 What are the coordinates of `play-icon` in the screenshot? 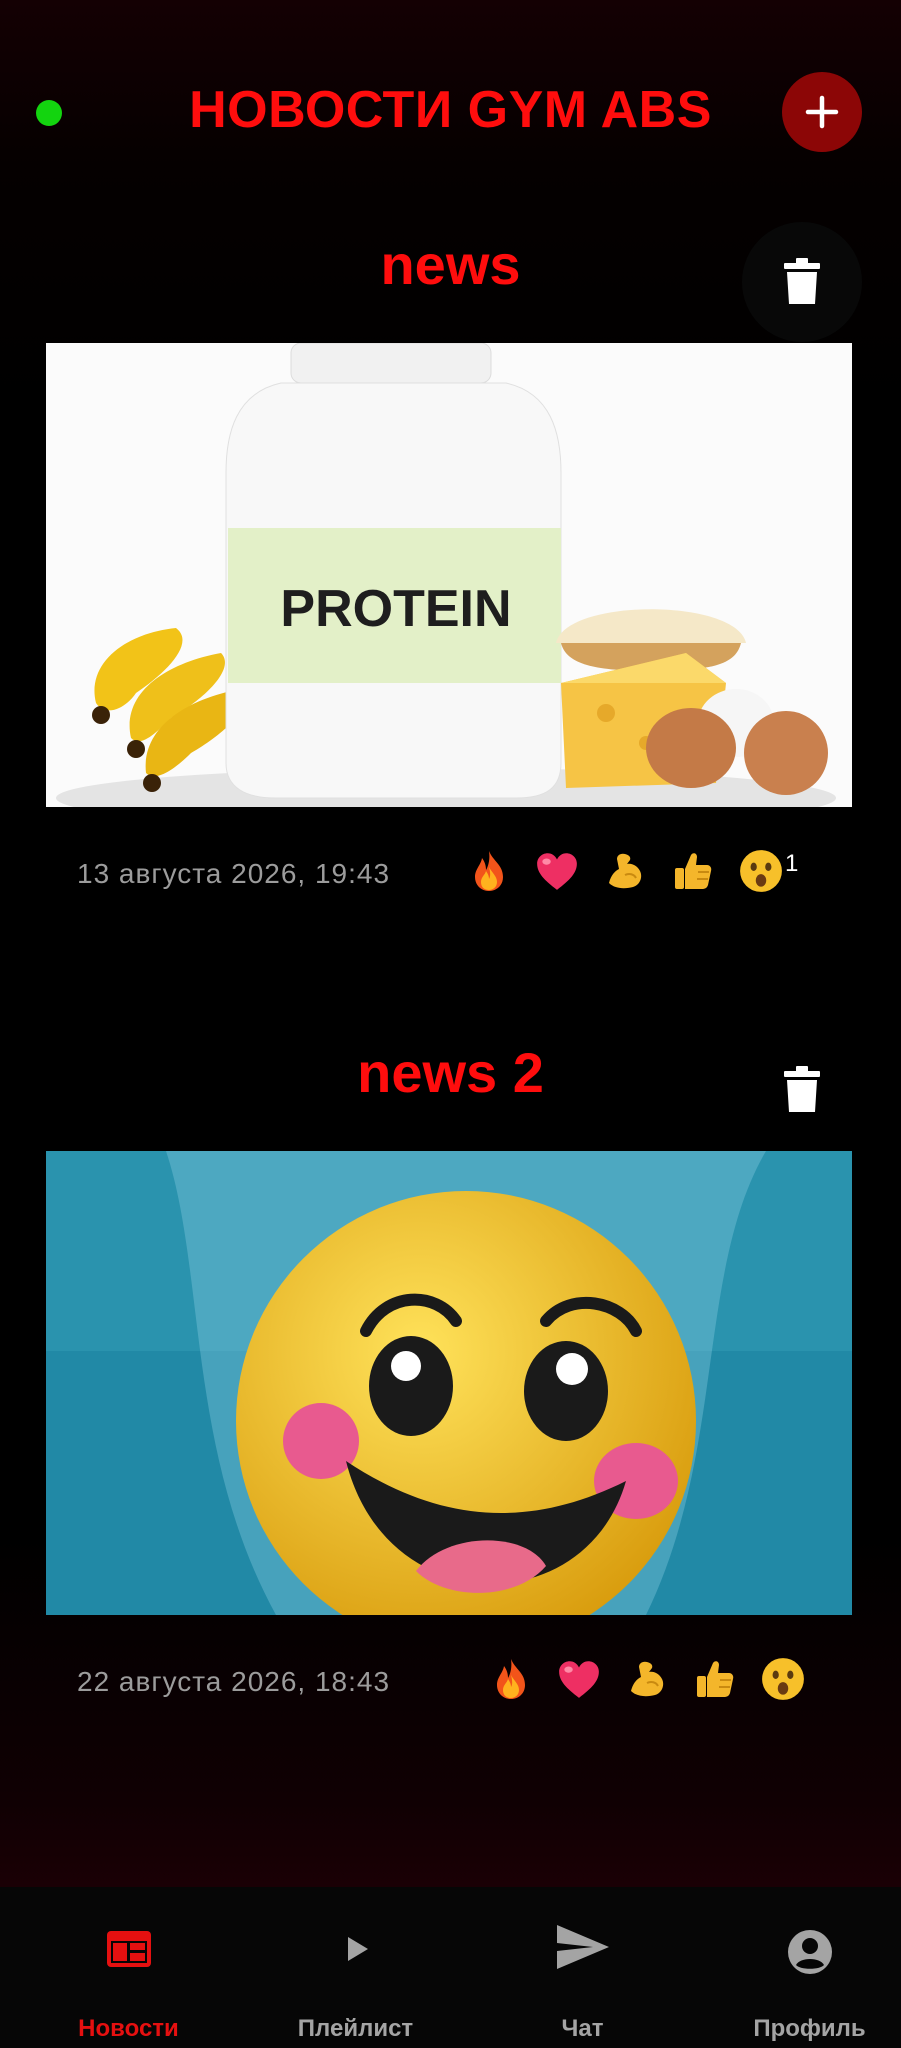 It's located at (357, 1949).